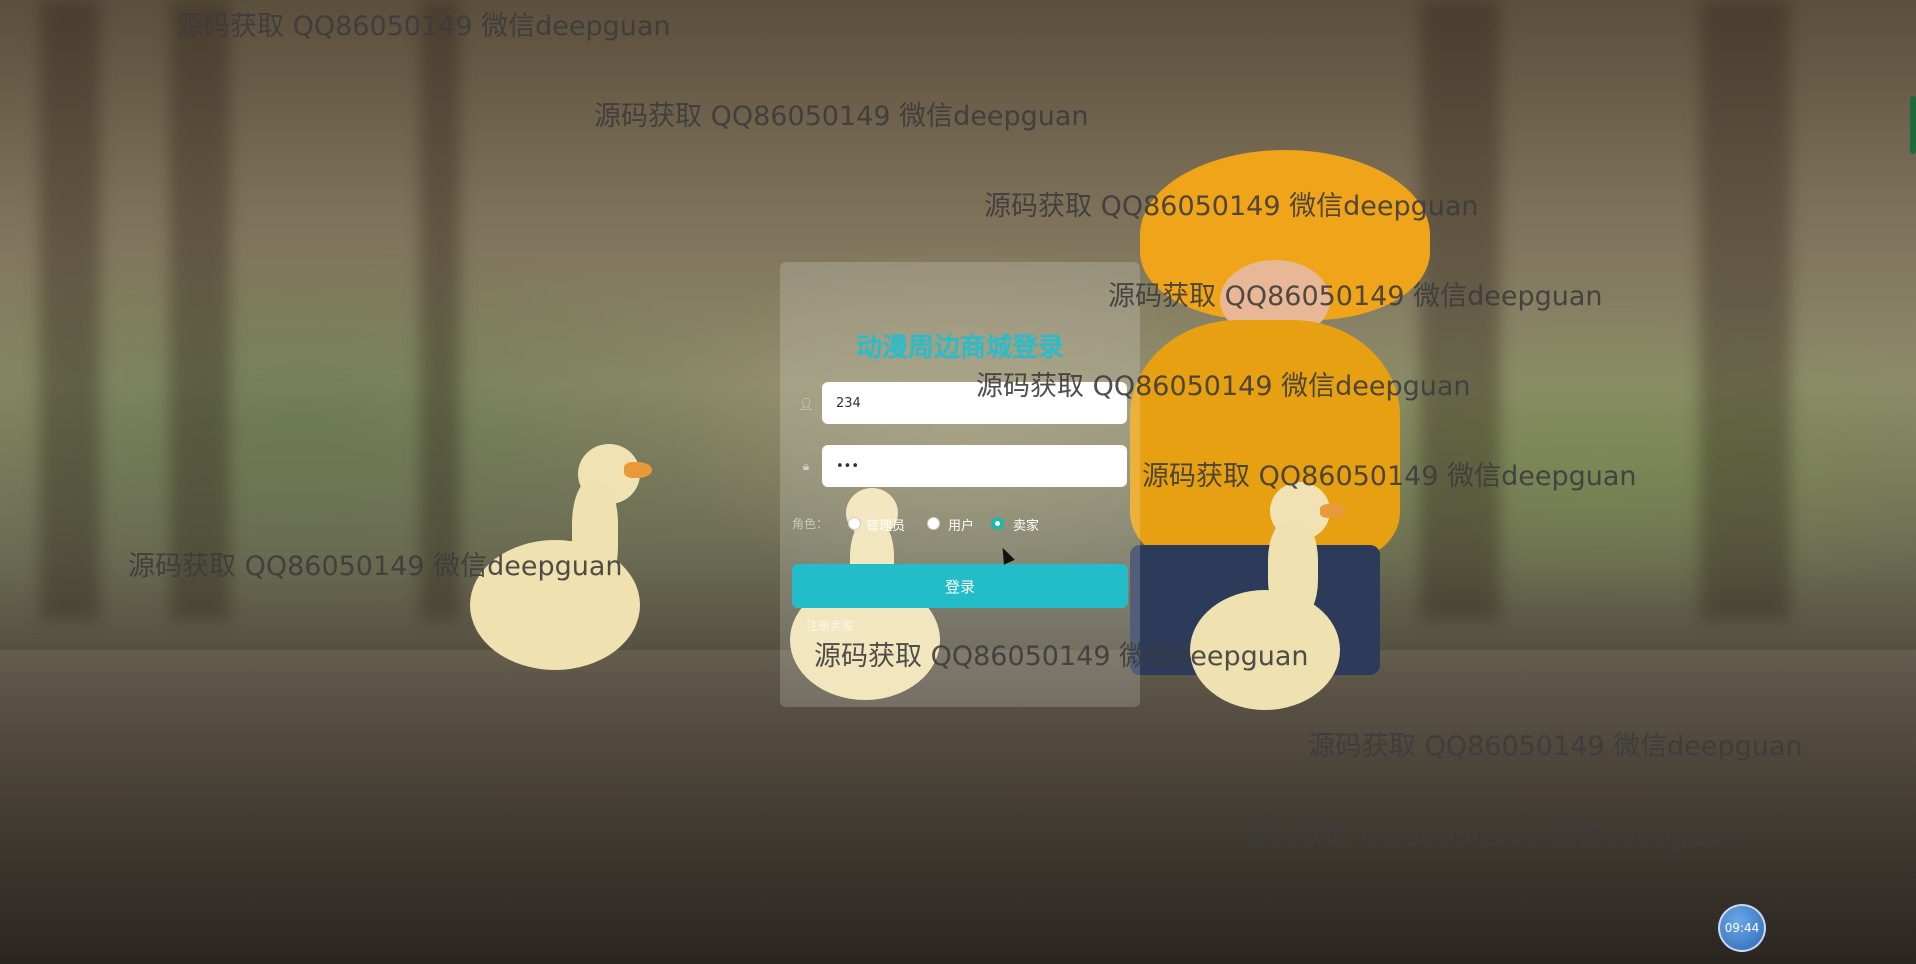 This screenshot has width=1916, height=964. What do you see at coordinates (830, 625) in the screenshot?
I see `register-seller-link: 注册卖家` at bounding box center [830, 625].